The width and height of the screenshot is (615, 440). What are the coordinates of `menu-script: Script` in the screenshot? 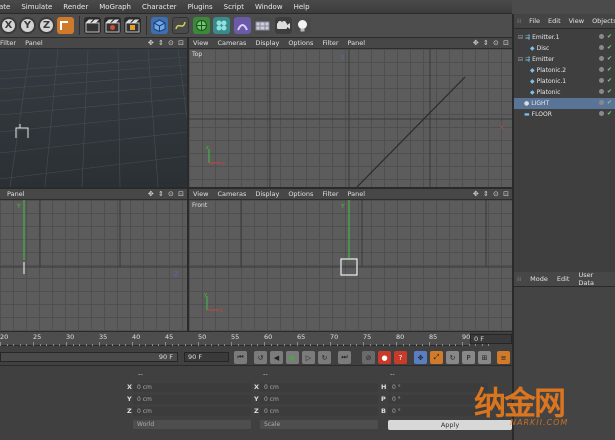 It's located at (234, 7).